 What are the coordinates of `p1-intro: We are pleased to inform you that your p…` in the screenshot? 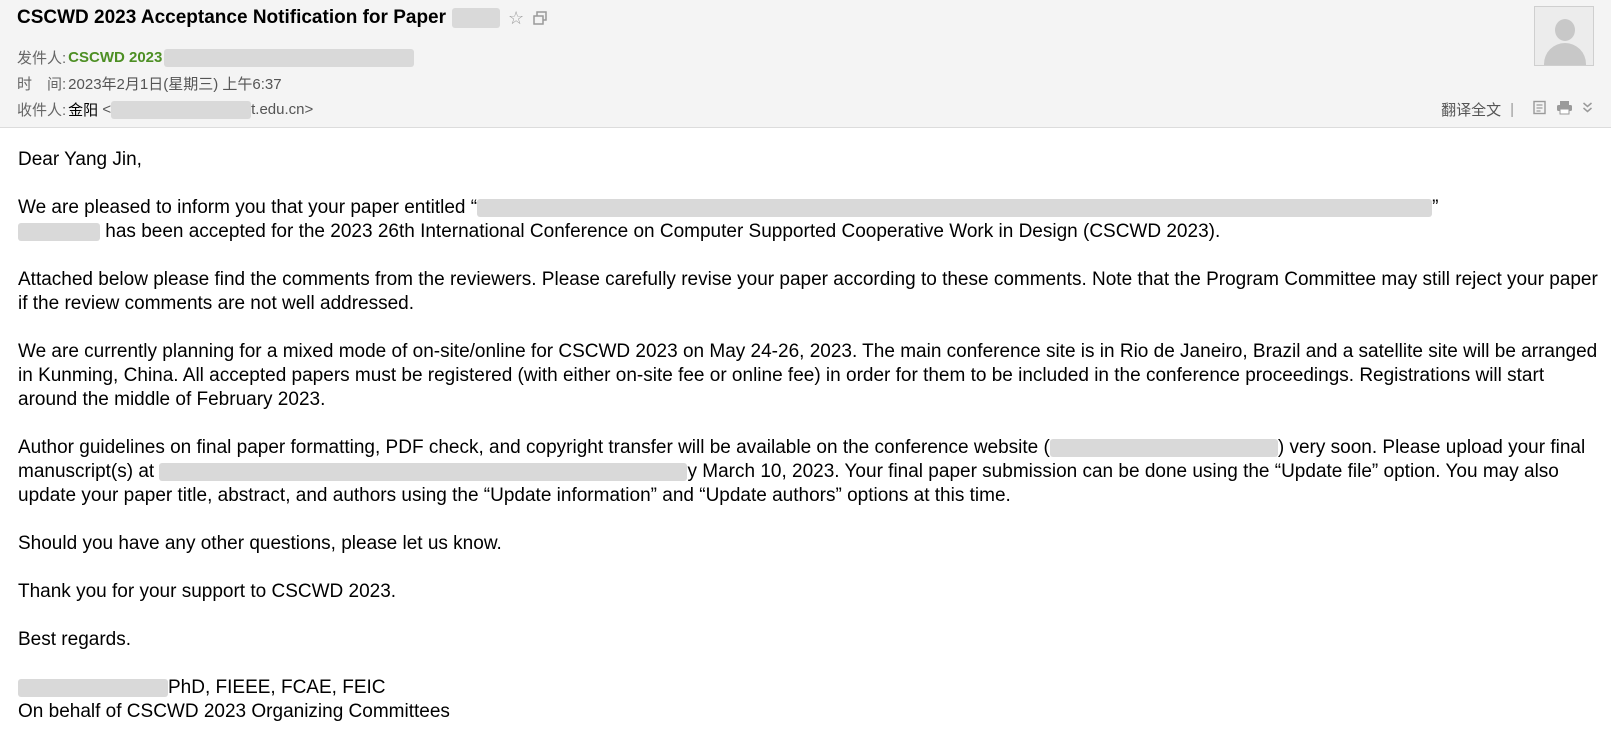 It's located at (248, 207).